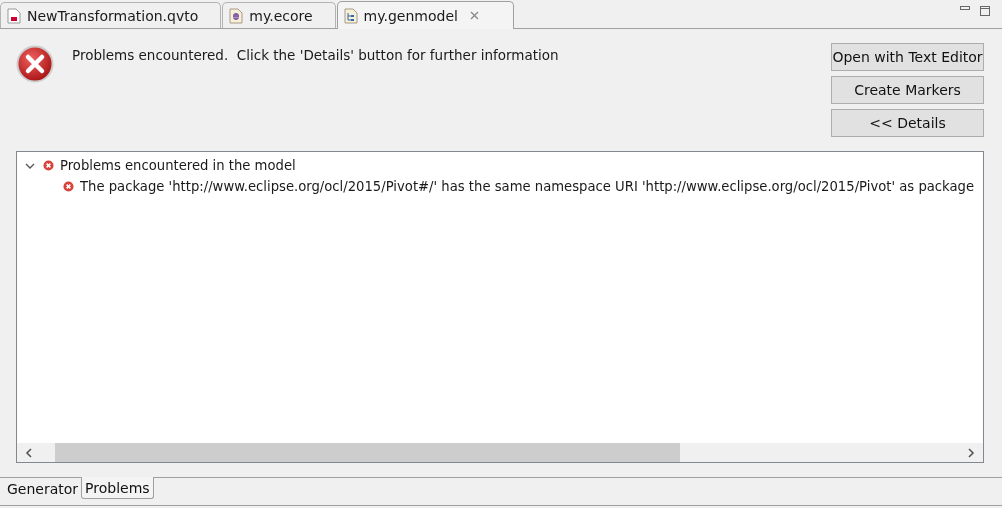 This screenshot has height=508, width=1002. What do you see at coordinates (907, 57) in the screenshot?
I see `dialog-button: Open with Text Editor` at bounding box center [907, 57].